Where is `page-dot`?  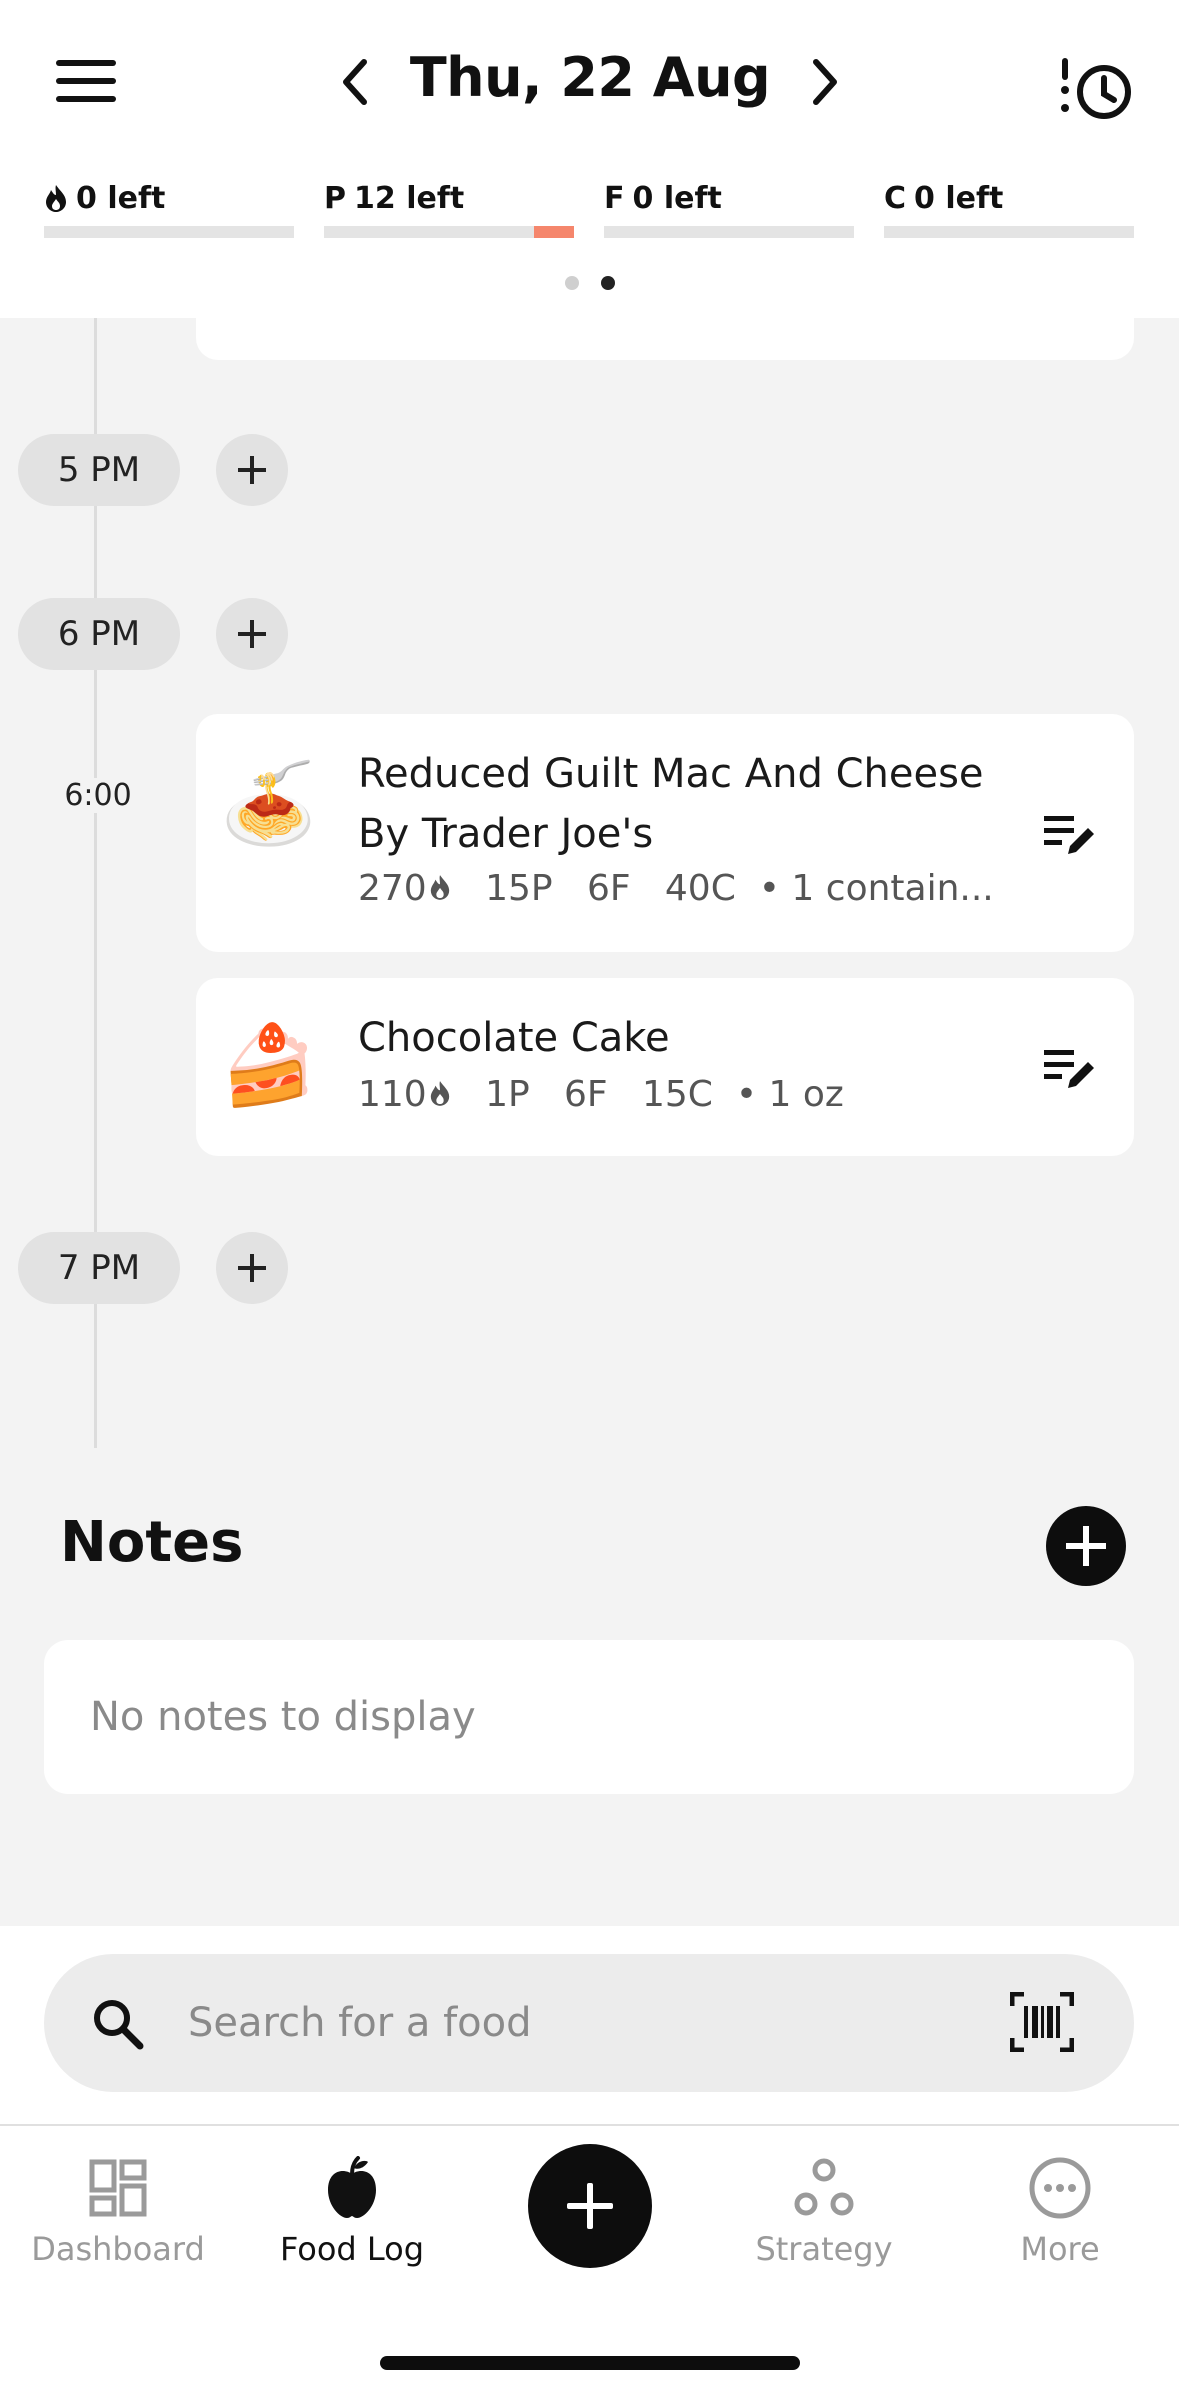 page-dot is located at coordinates (571, 283).